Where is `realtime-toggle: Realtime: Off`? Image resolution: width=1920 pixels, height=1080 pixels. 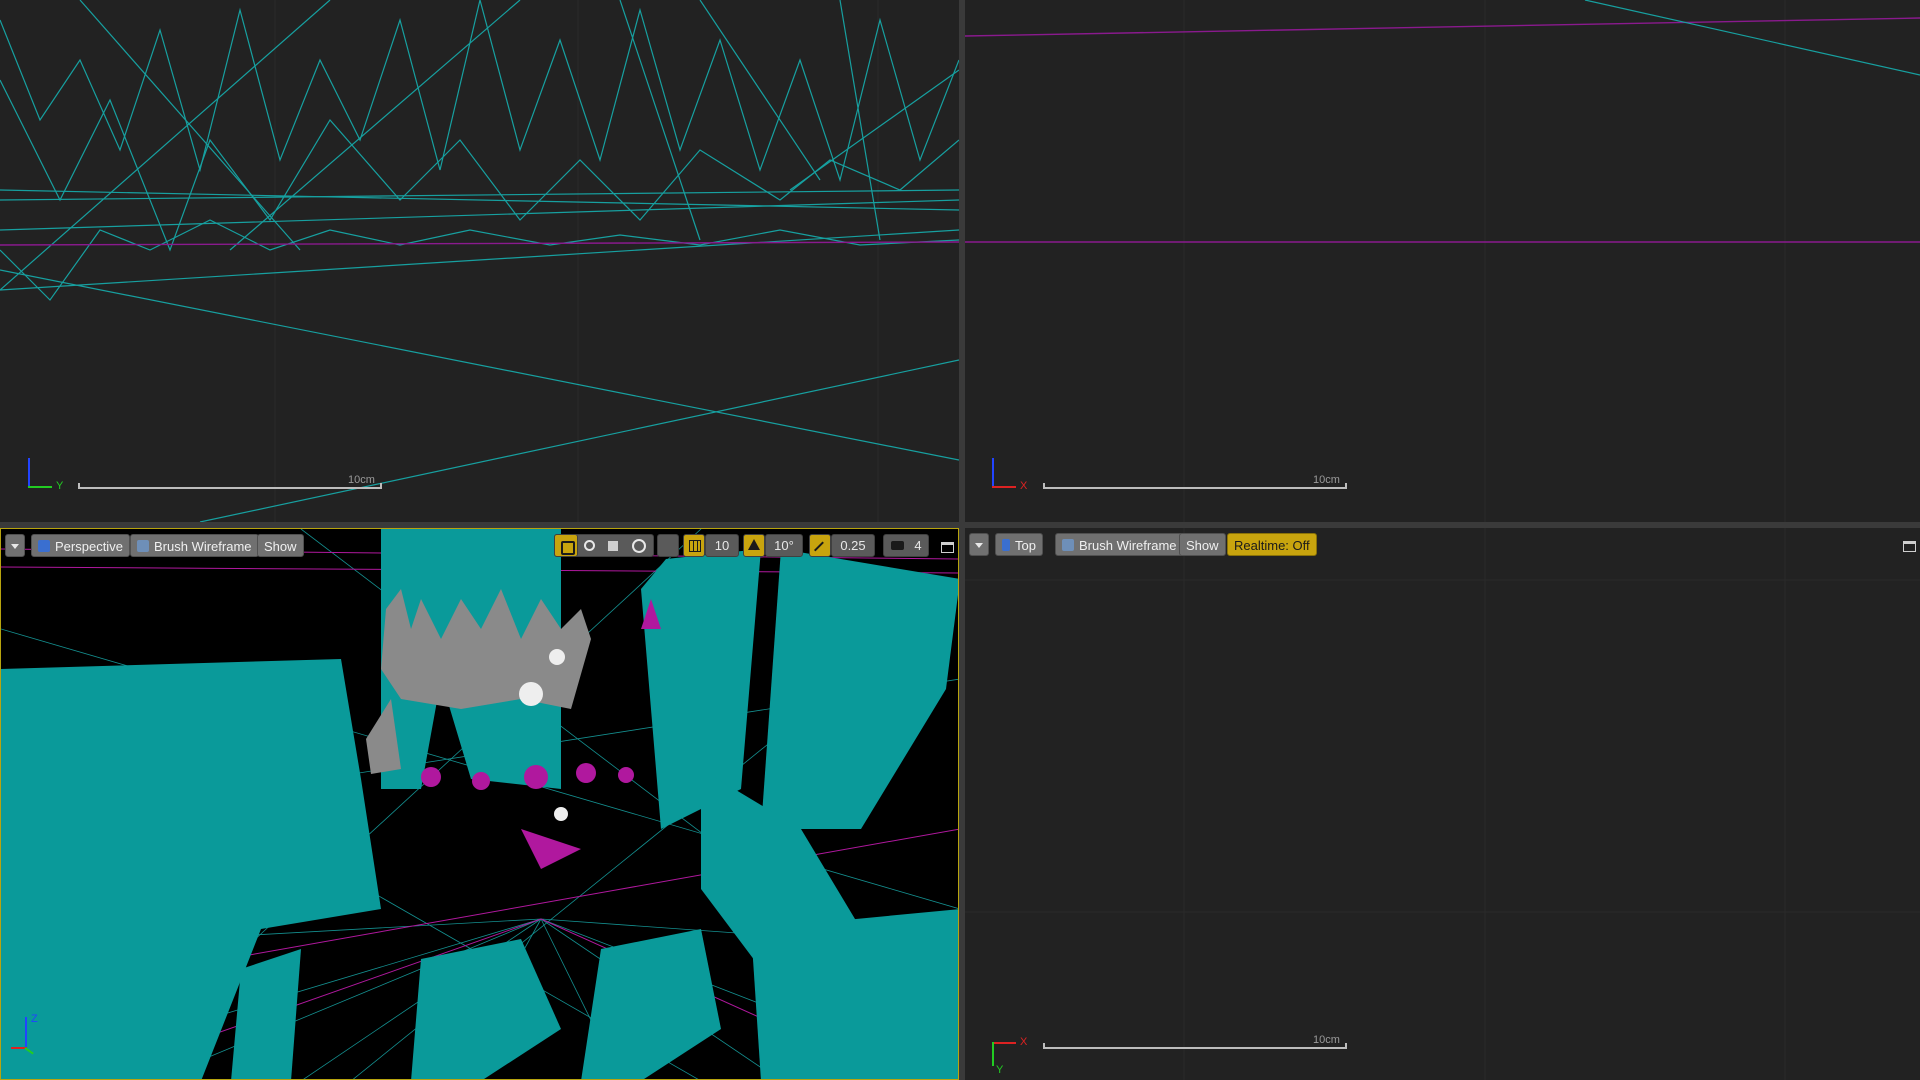
realtime-toggle: Realtime: Off is located at coordinates (1272, 544).